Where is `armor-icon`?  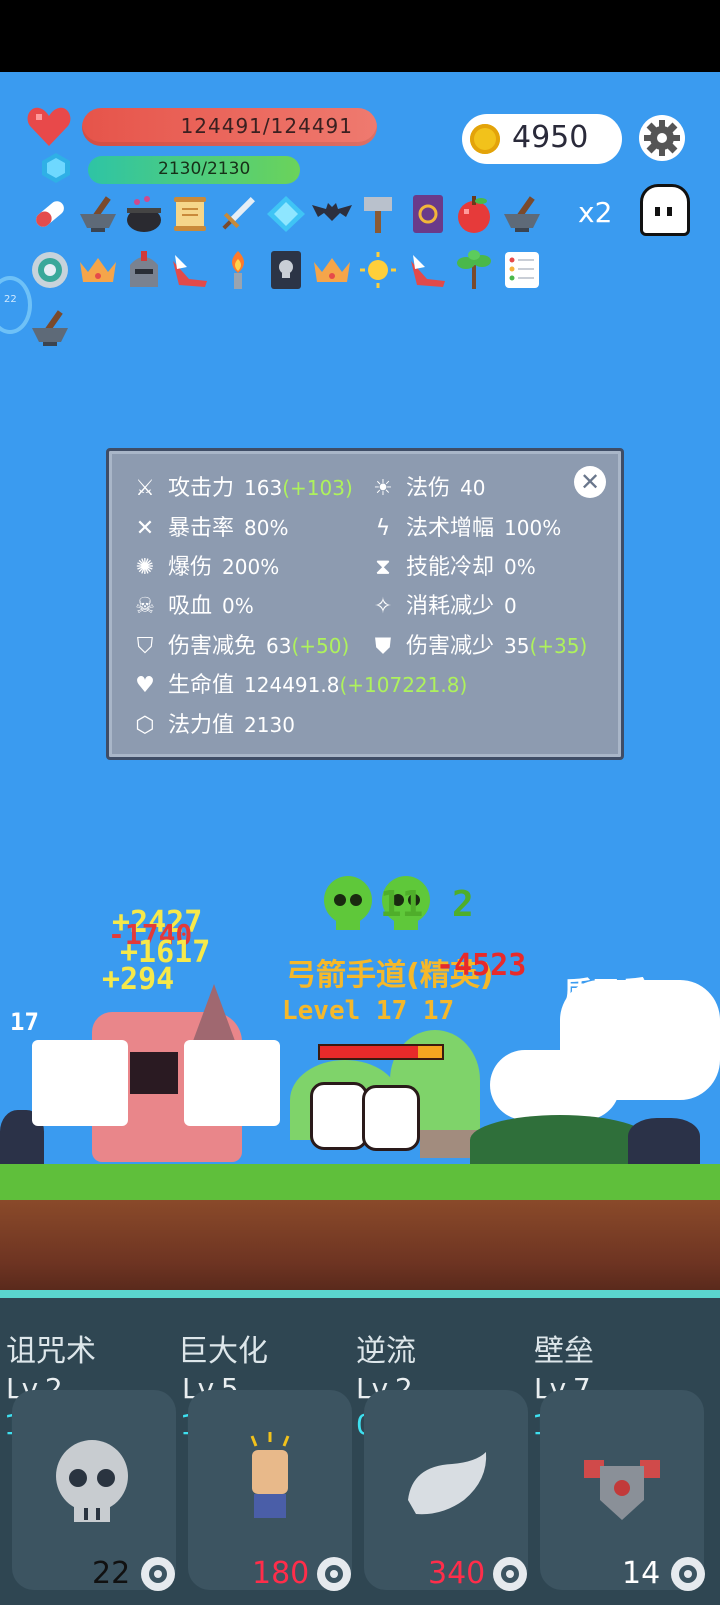 armor-icon is located at coordinates (622, 1490).